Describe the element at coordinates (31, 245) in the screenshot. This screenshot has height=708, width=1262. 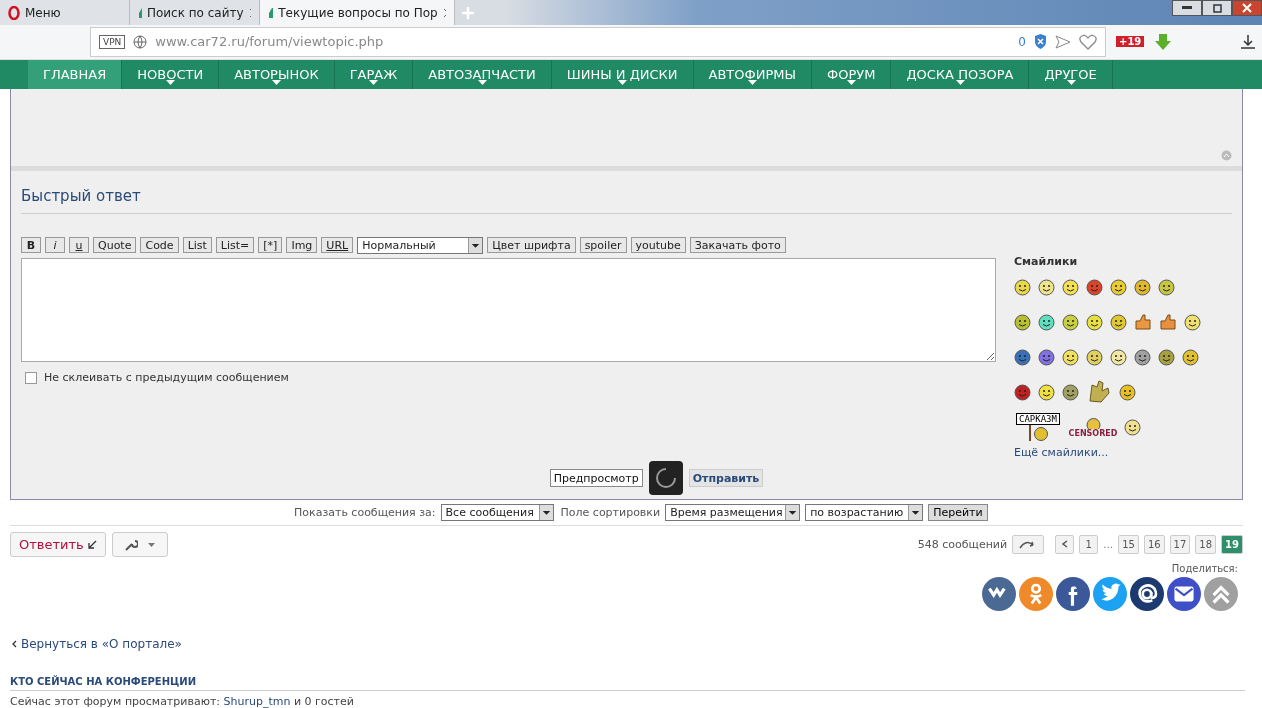
I see `format-button: B` at that location.